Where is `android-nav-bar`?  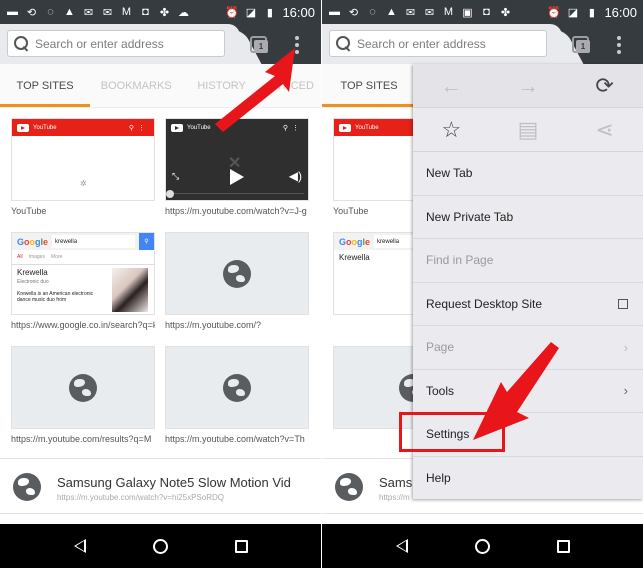
android-nav-bar is located at coordinates (160, 546).